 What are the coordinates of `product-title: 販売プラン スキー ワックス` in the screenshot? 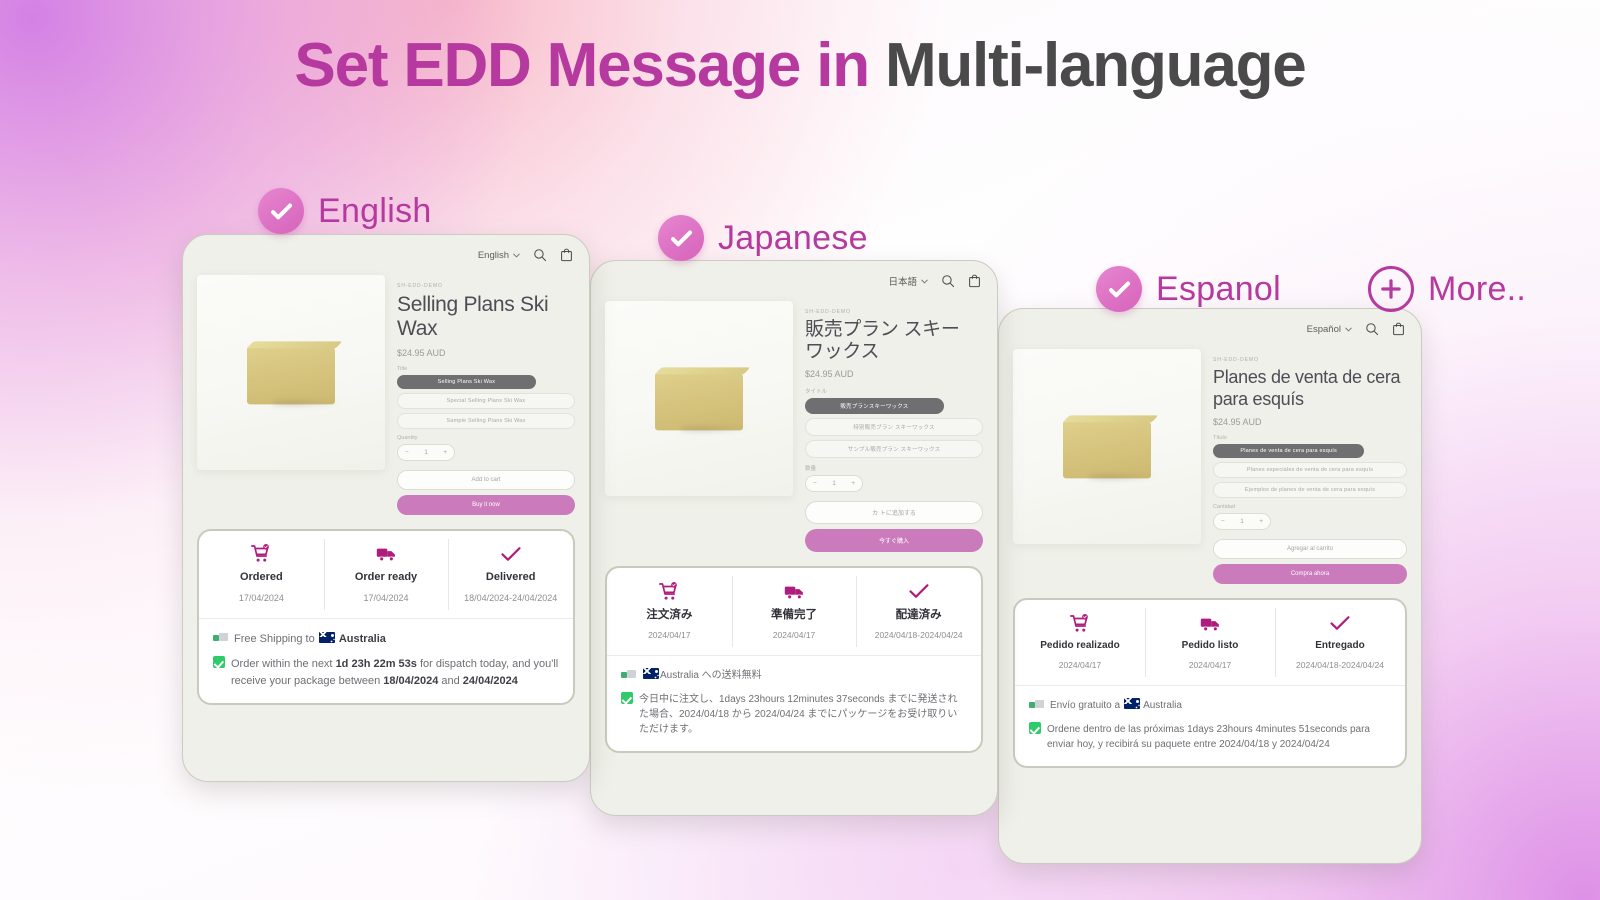 It's located at (882, 340).